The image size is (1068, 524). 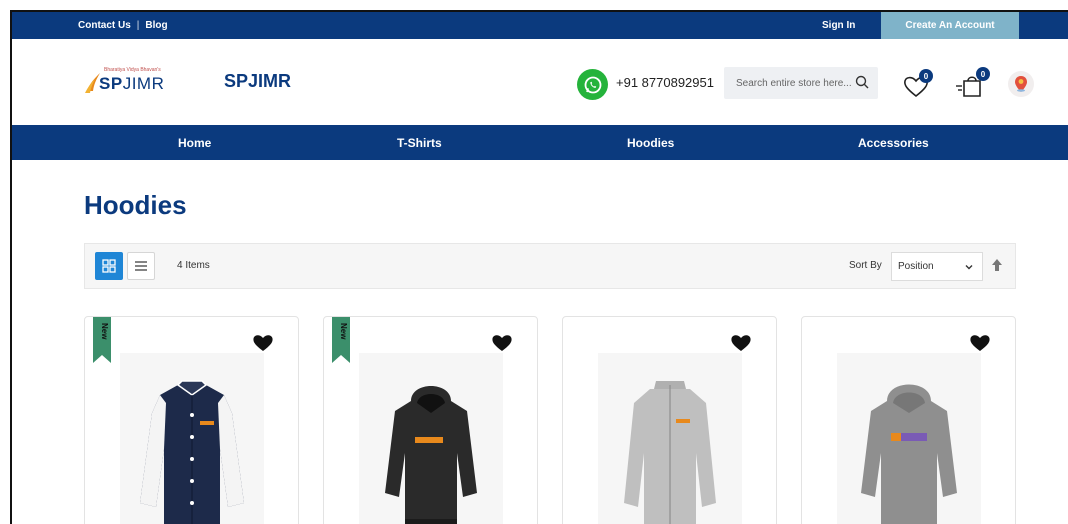 What do you see at coordinates (111, 83) in the screenshot?
I see `logo-sp-text: SP` at bounding box center [111, 83].